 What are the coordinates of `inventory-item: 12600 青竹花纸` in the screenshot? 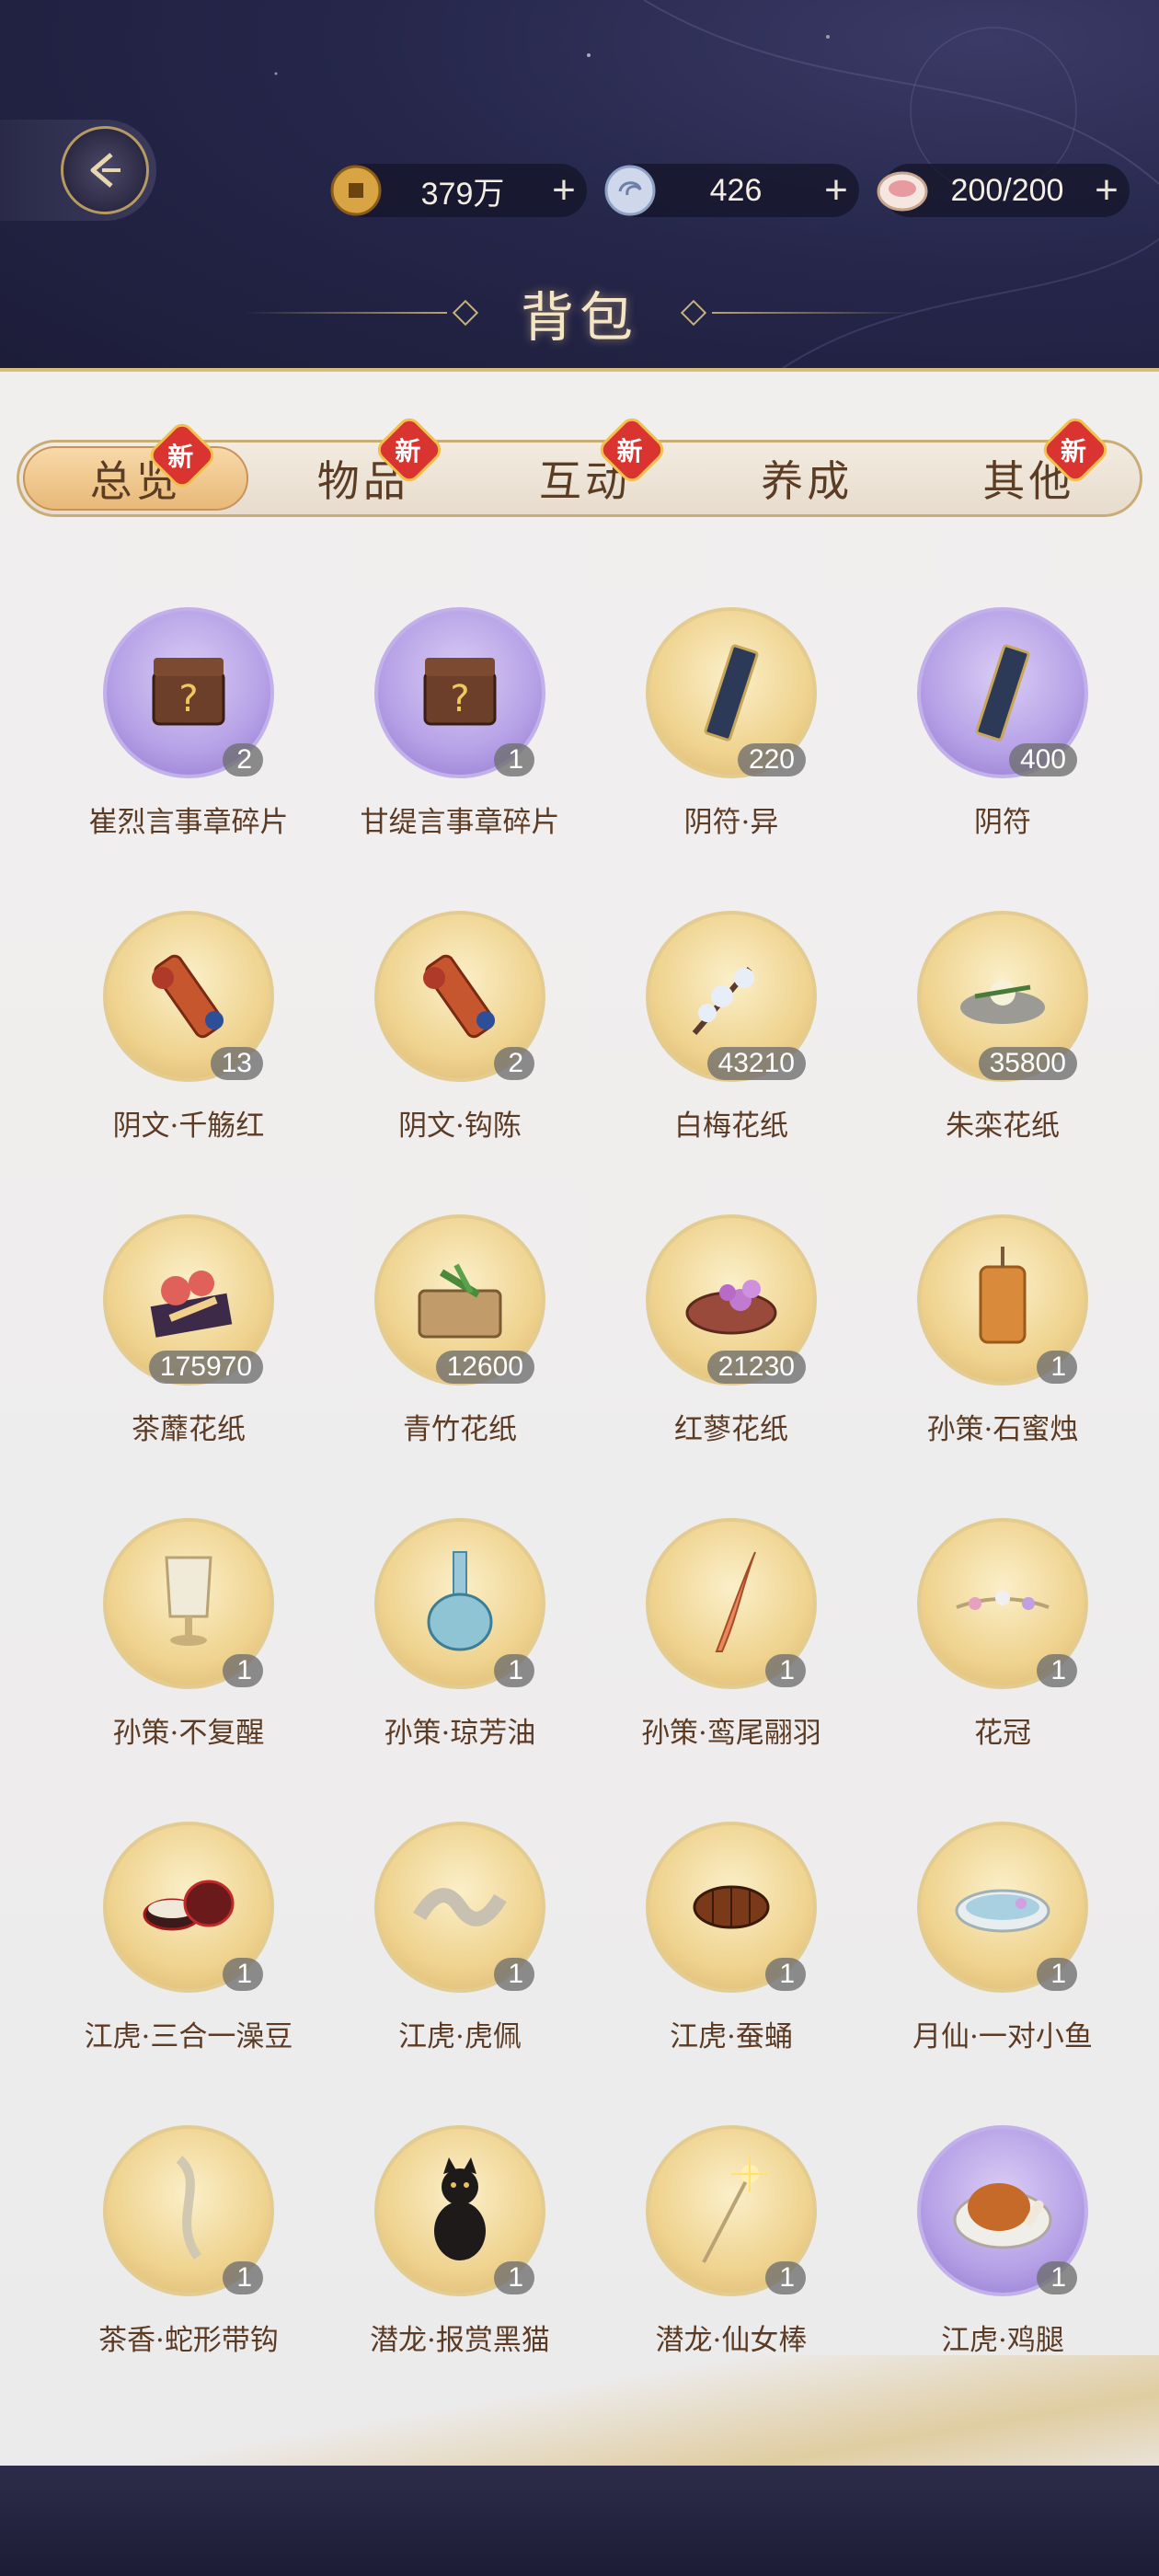 It's located at (460, 1343).